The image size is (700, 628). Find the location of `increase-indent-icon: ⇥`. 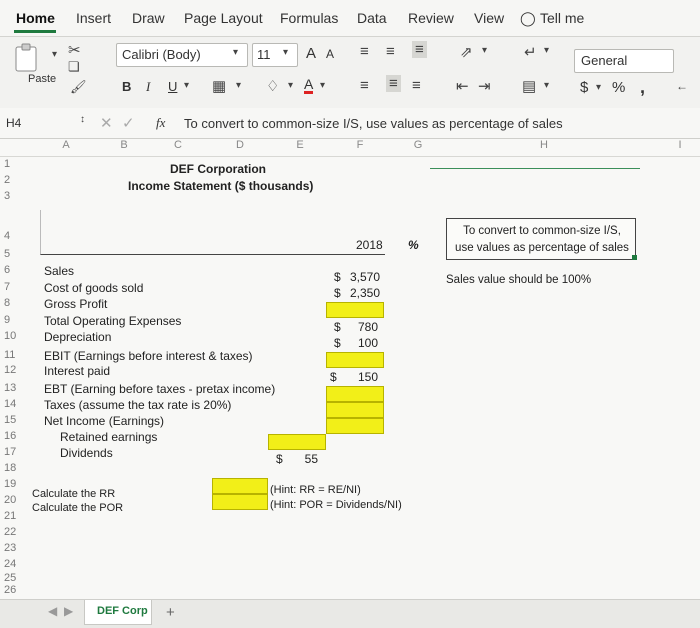

increase-indent-icon: ⇥ is located at coordinates (484, 86).